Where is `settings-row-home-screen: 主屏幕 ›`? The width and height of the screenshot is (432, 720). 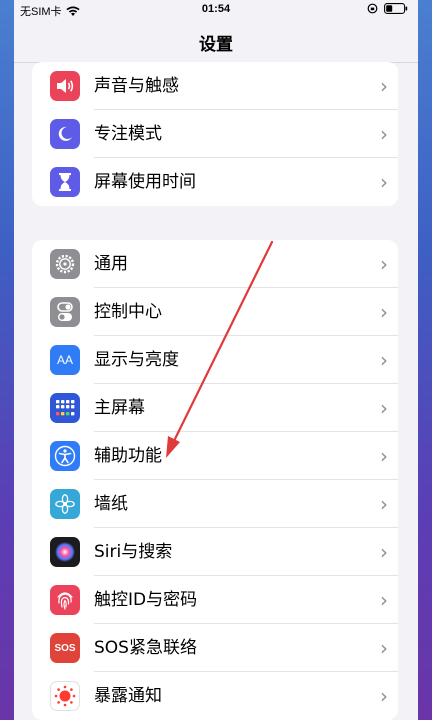
settings-row-home-screen: 主屏幕 › is located at coordinates (215, 408).